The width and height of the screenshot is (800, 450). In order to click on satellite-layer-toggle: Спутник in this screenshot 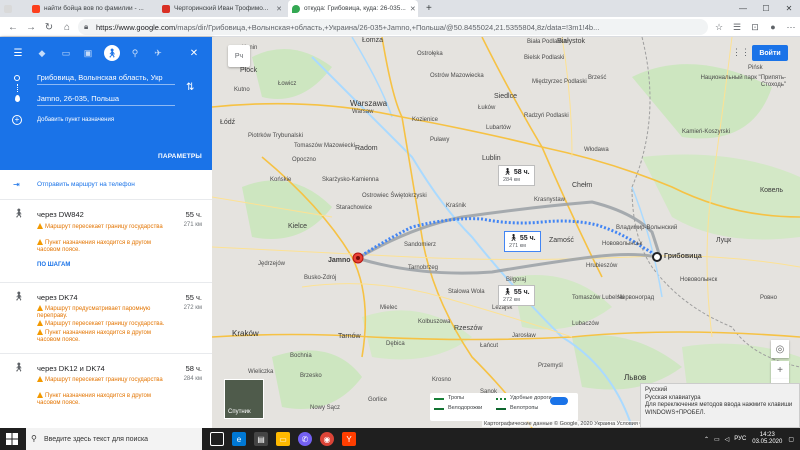, I will do `click(244, 399)`.